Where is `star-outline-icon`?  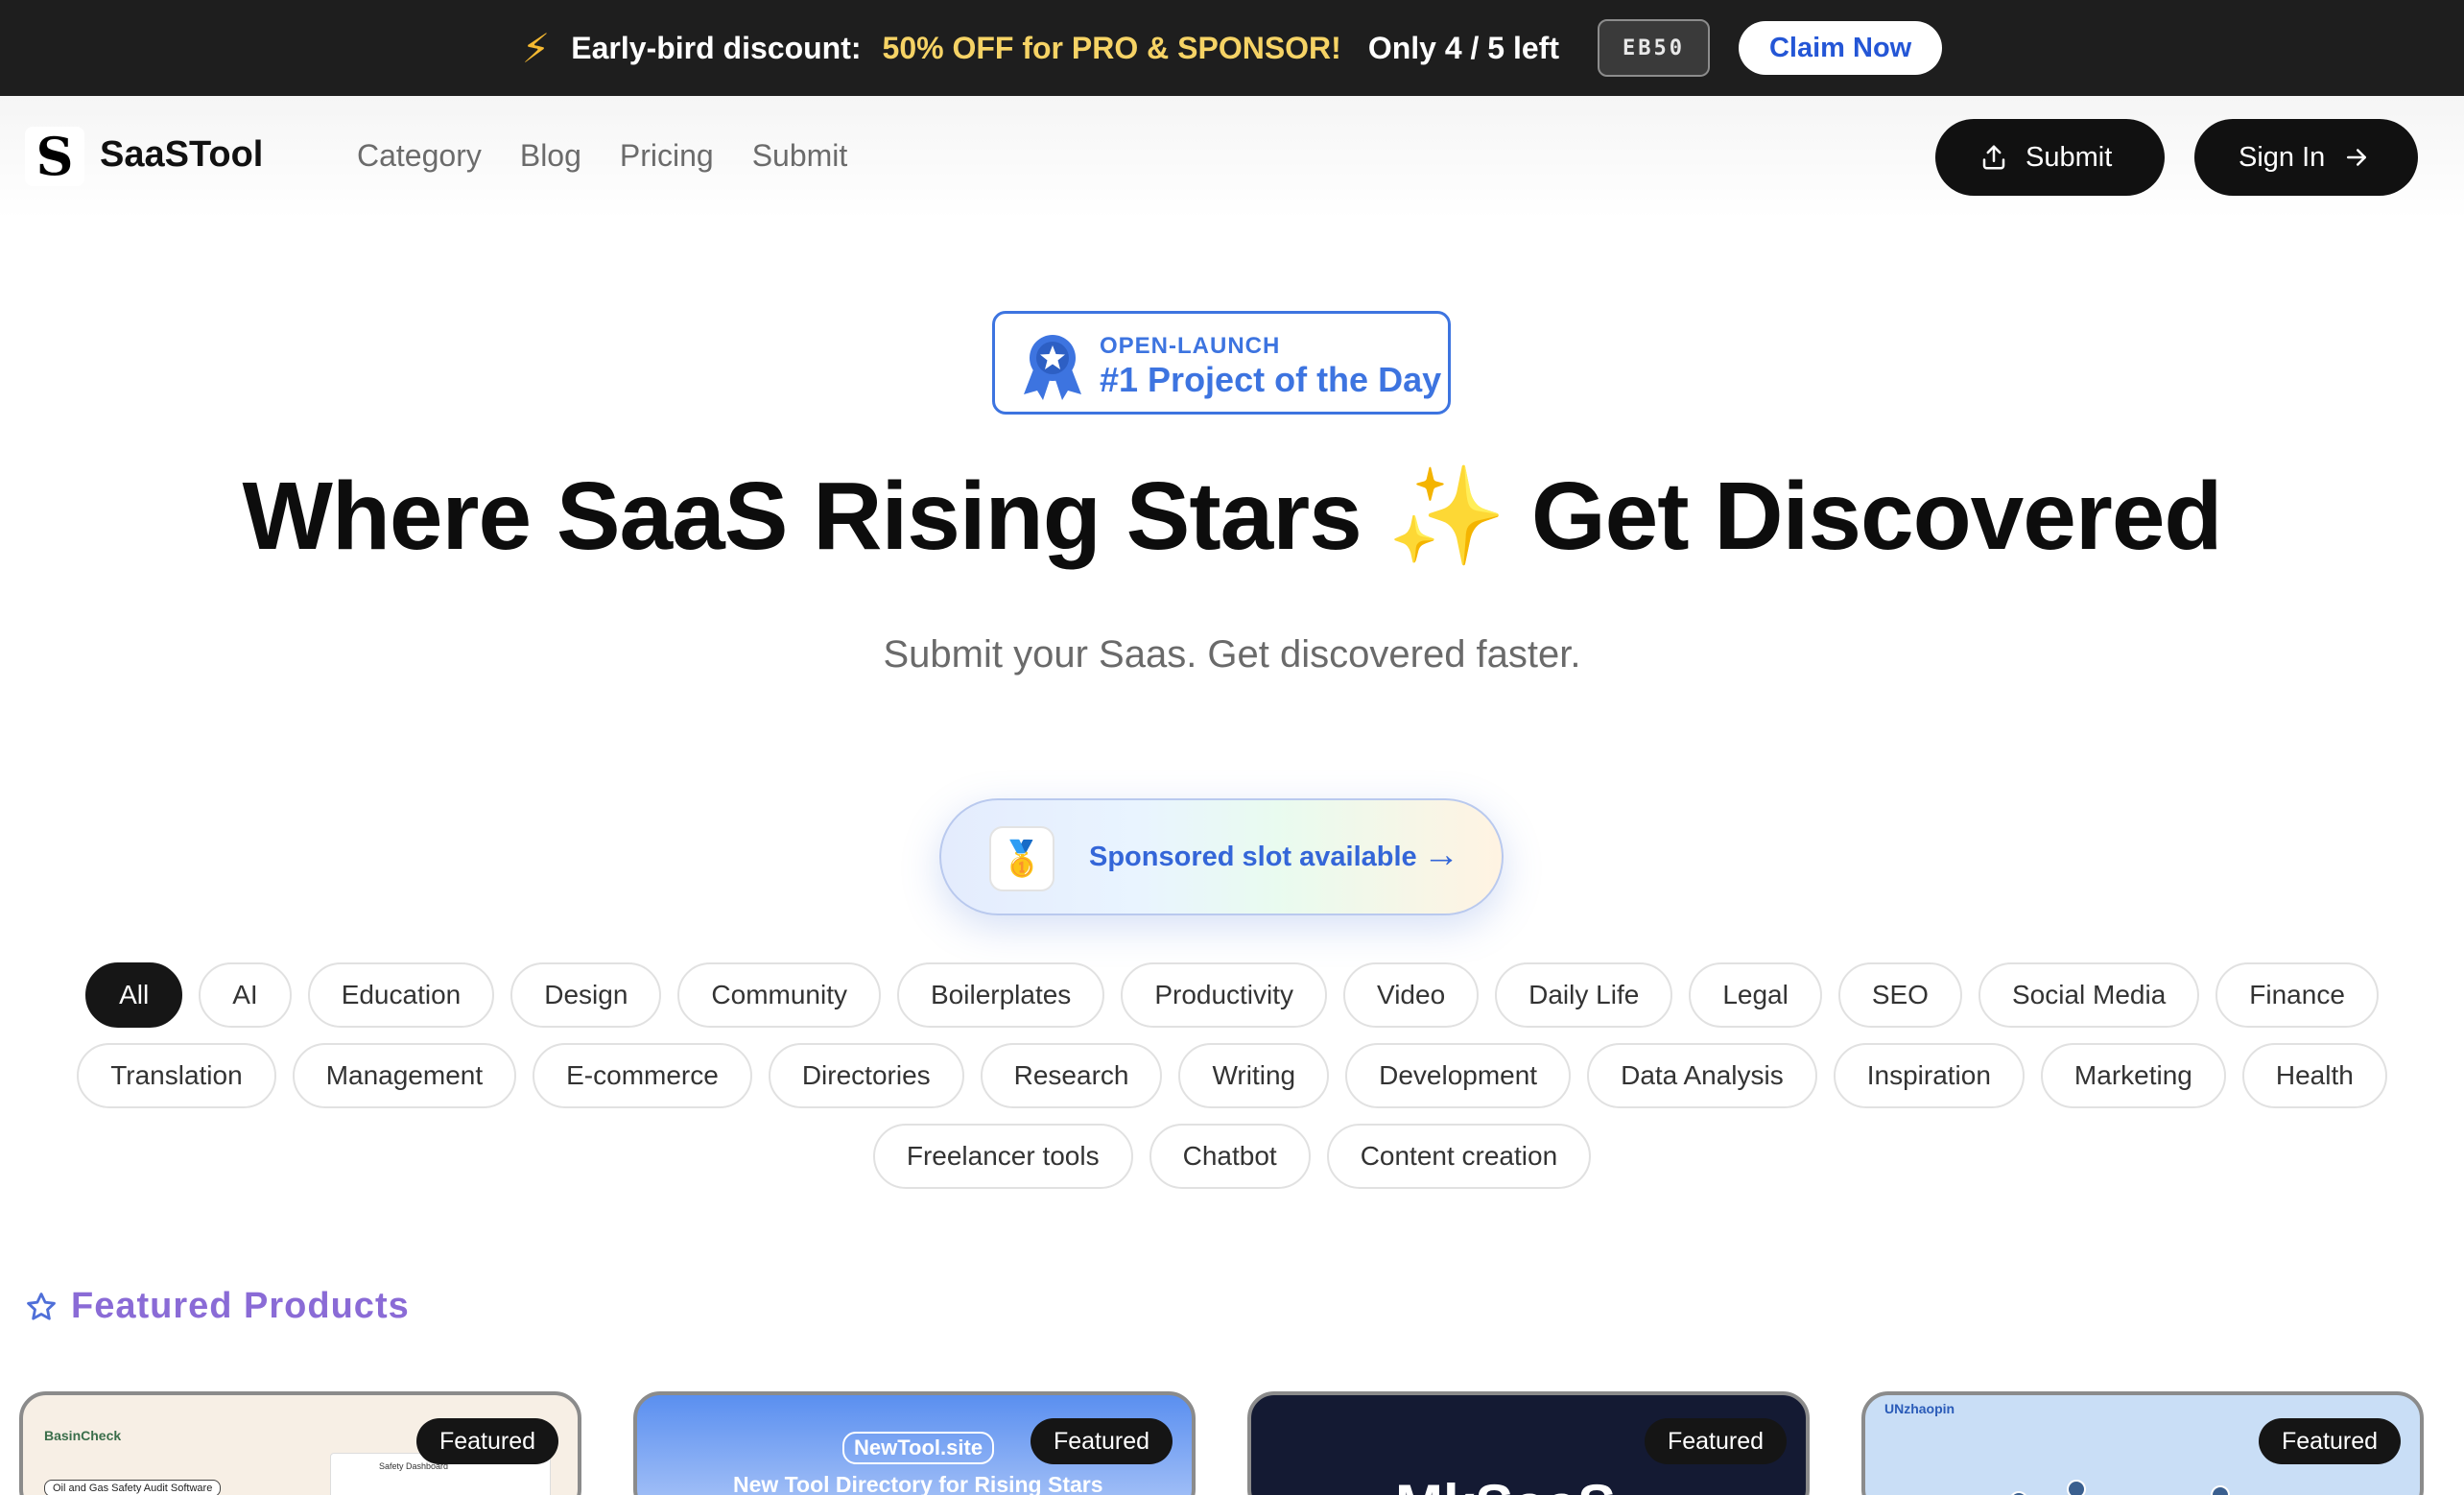
star-outline-icon is located at coordinates (41, 1306).